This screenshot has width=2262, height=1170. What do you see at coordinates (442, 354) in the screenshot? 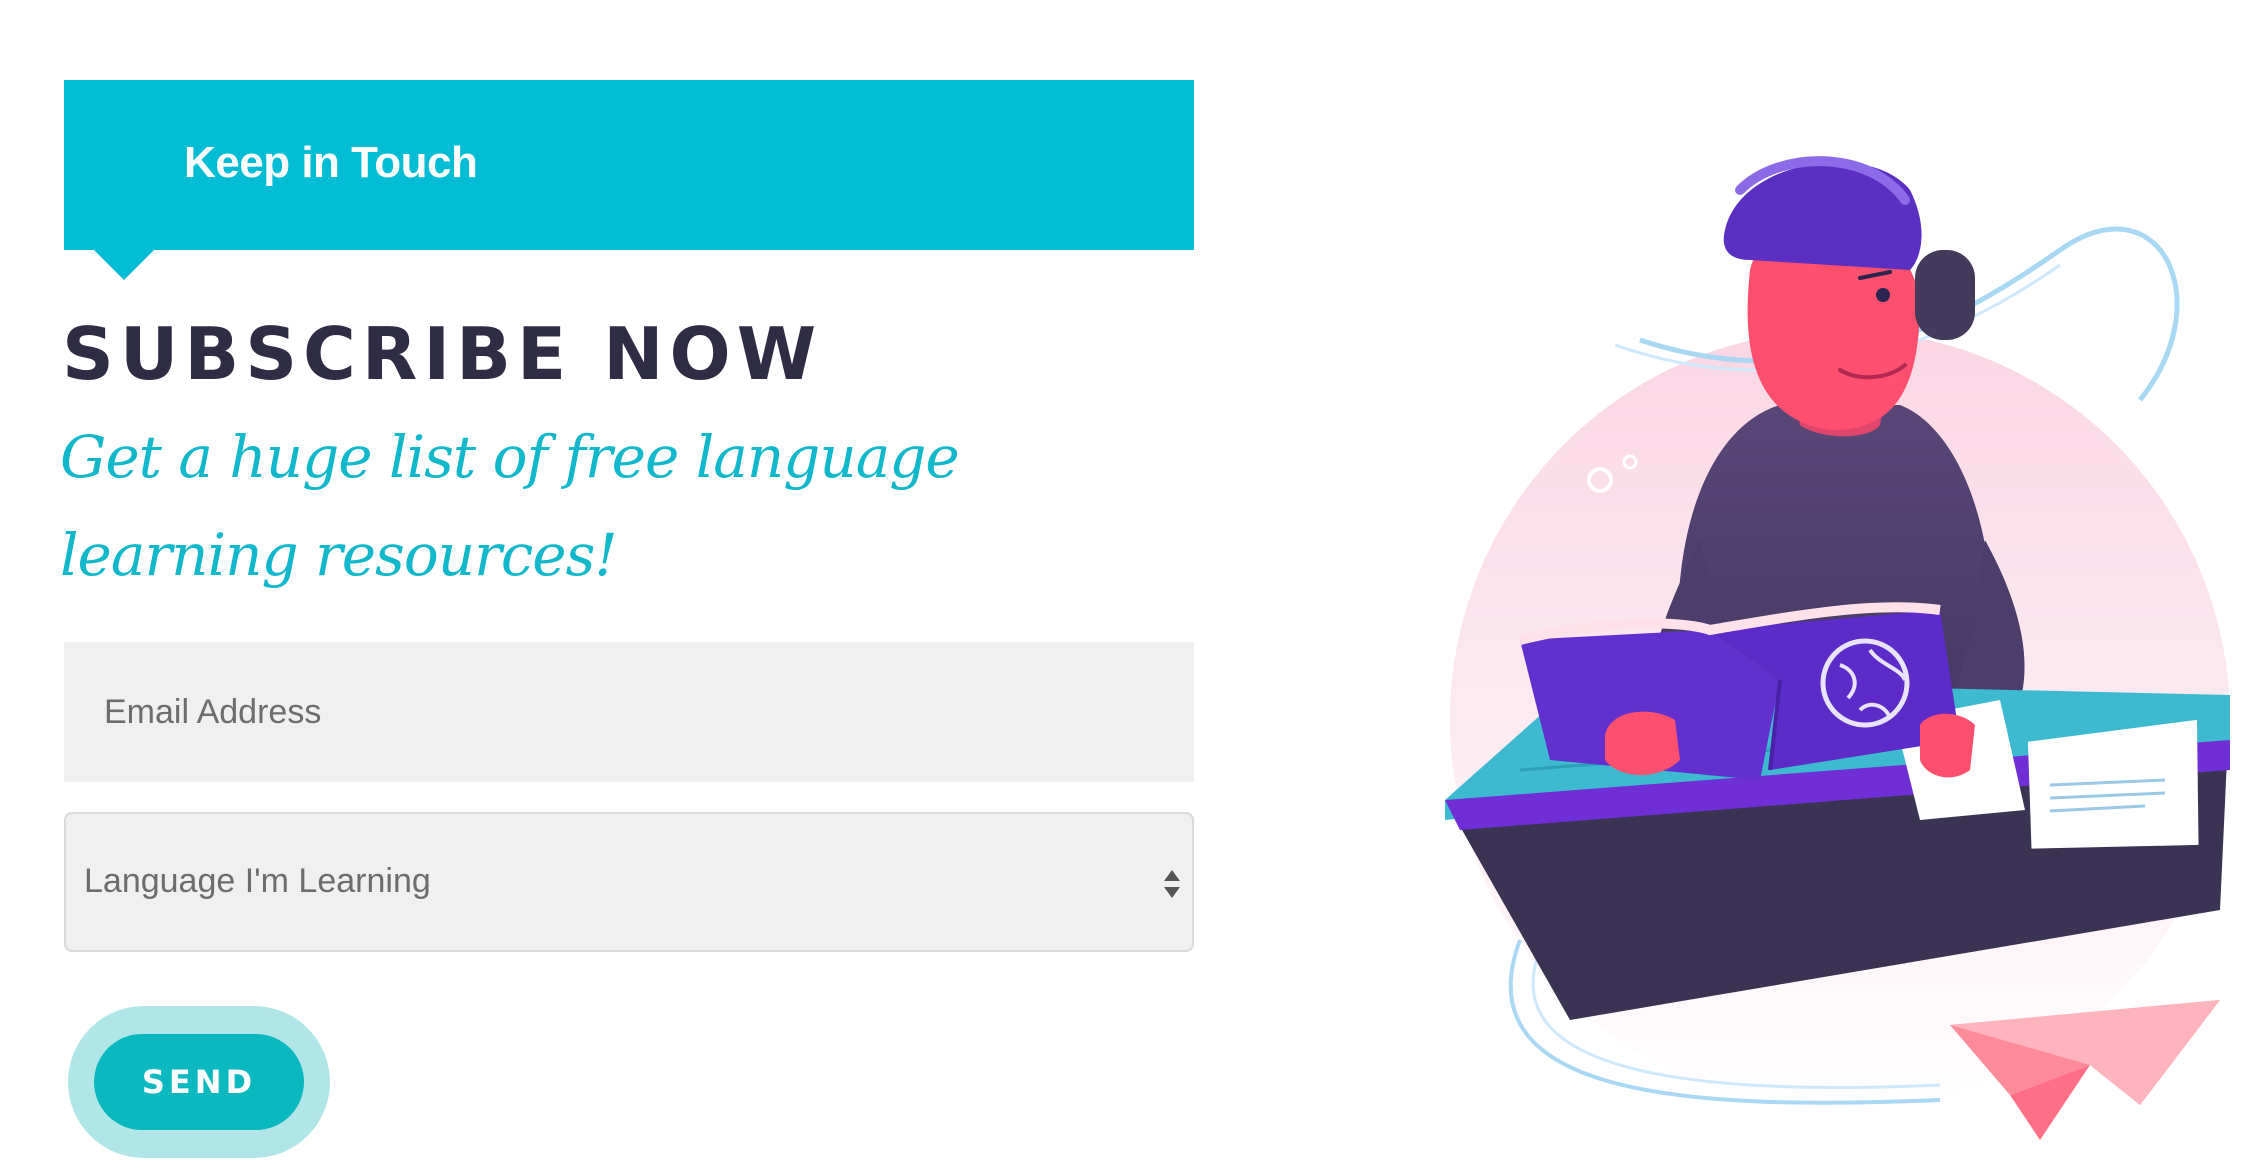
I see `subscribe-heading: SUBSCRIBE NOW` at bounding box center [442, 354].